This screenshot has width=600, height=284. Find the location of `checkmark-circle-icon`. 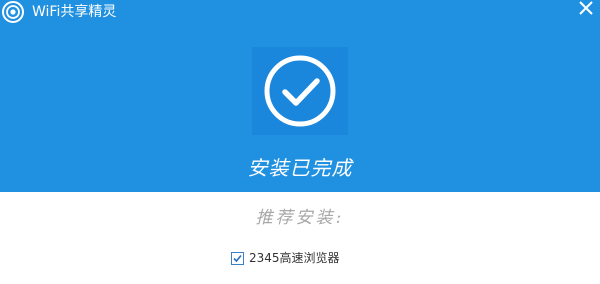

checkmark-circle-icon is located at coordinates (300, 91).